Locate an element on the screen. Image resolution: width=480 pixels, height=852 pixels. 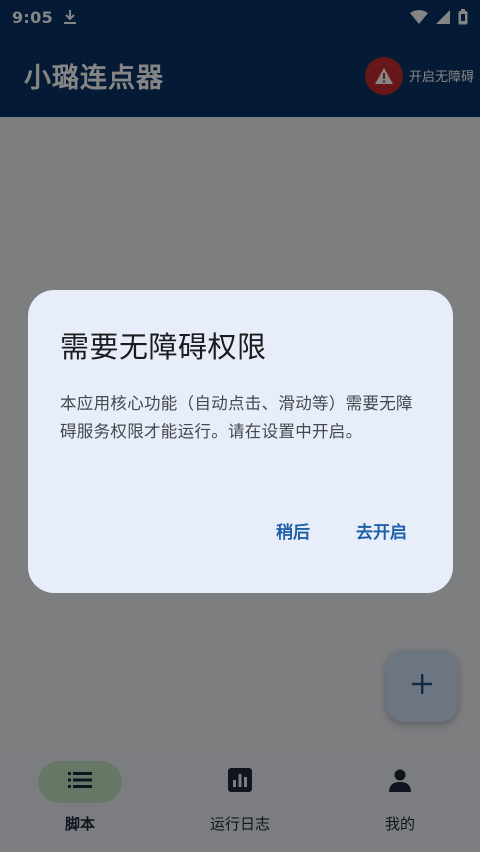
dialog-title: 需要无障碍权限 is located at coordinates (163, 347).